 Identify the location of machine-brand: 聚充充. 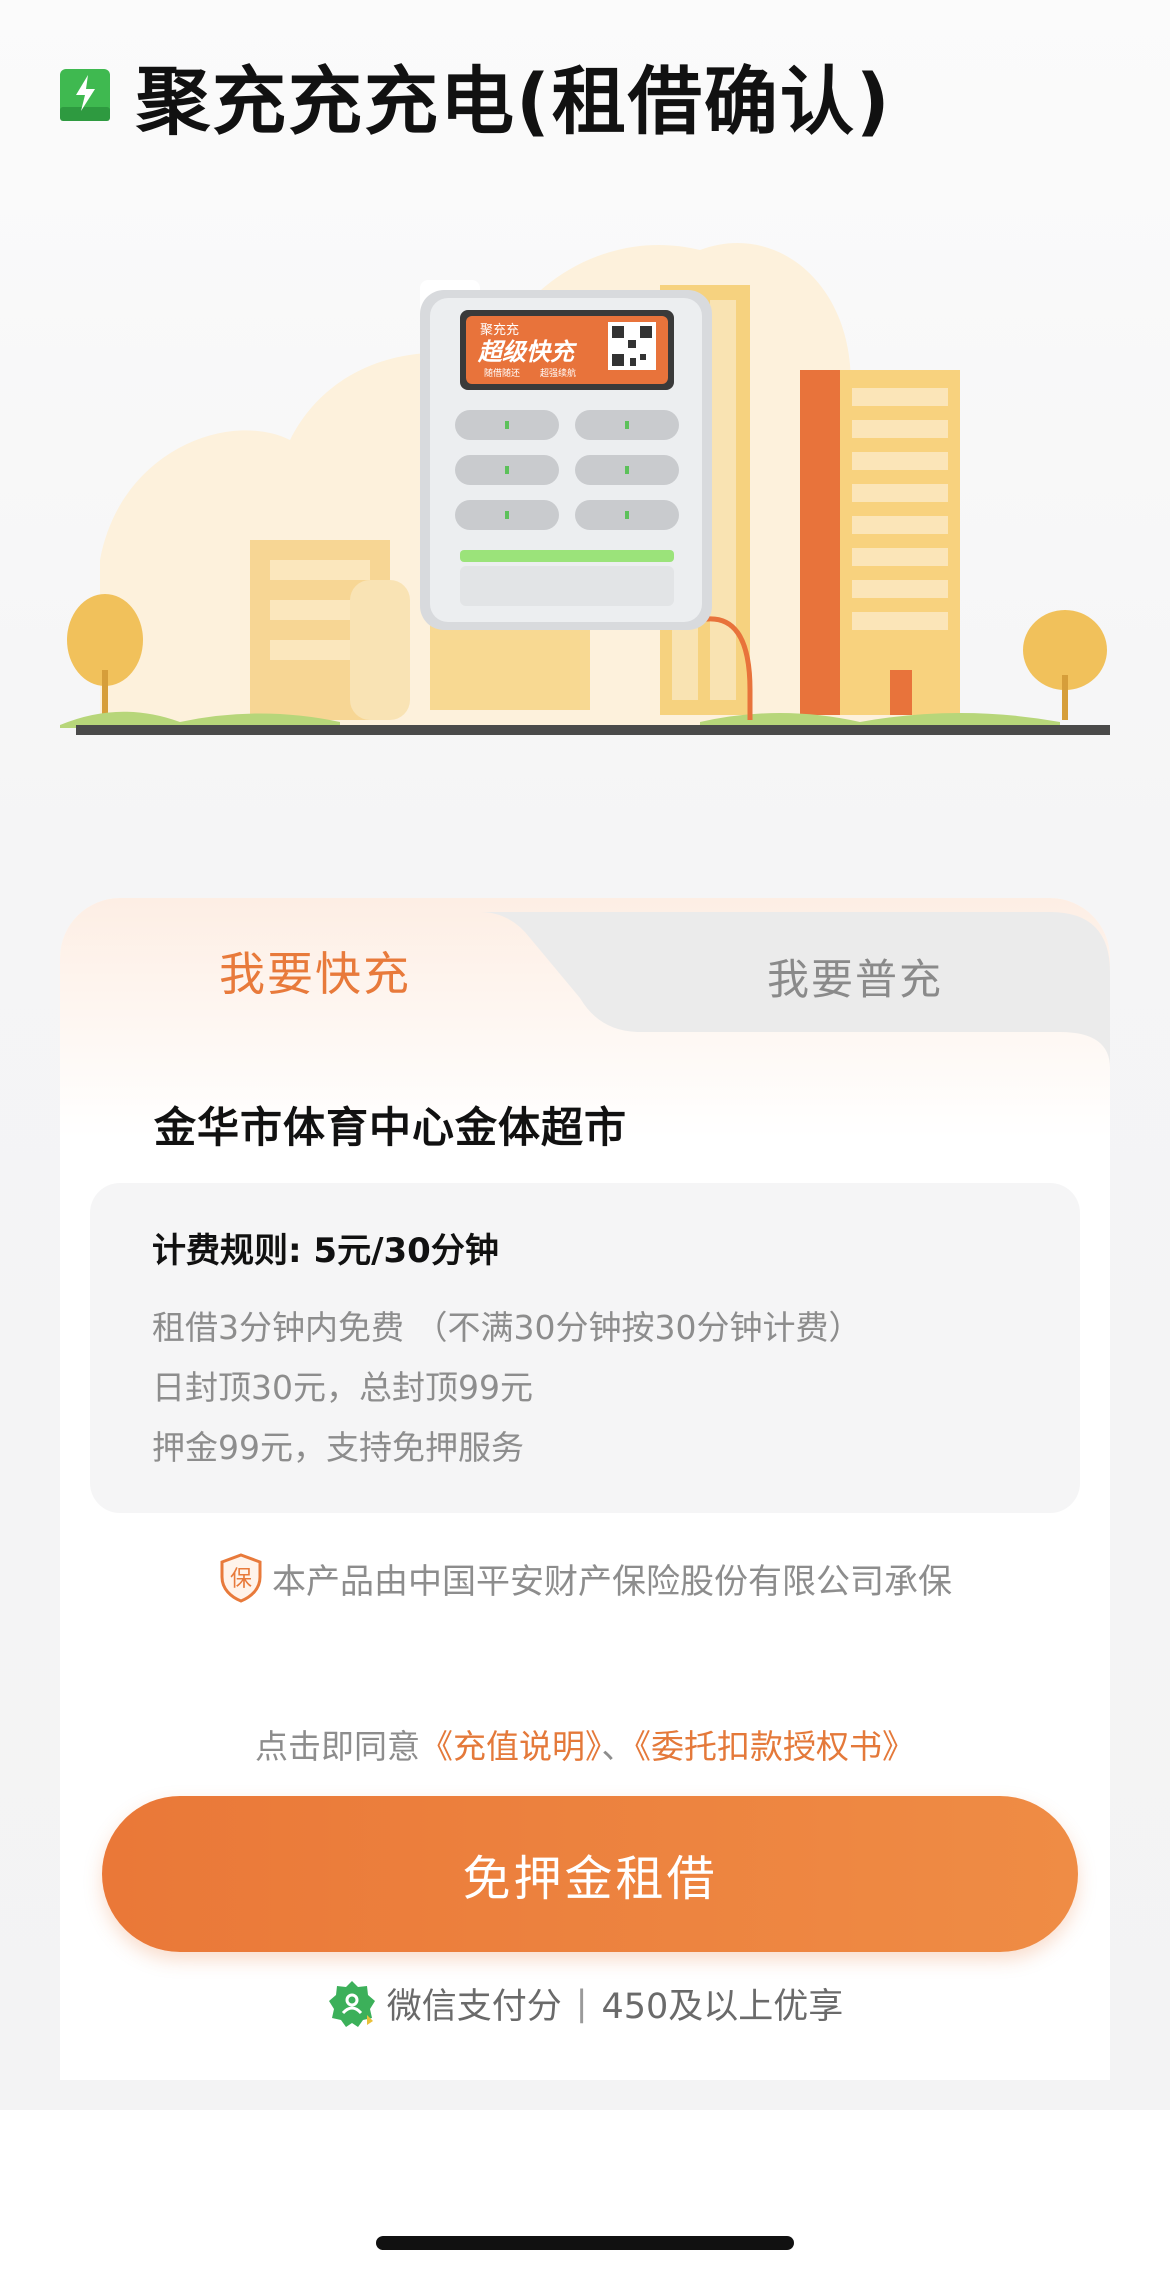
(499, 330).